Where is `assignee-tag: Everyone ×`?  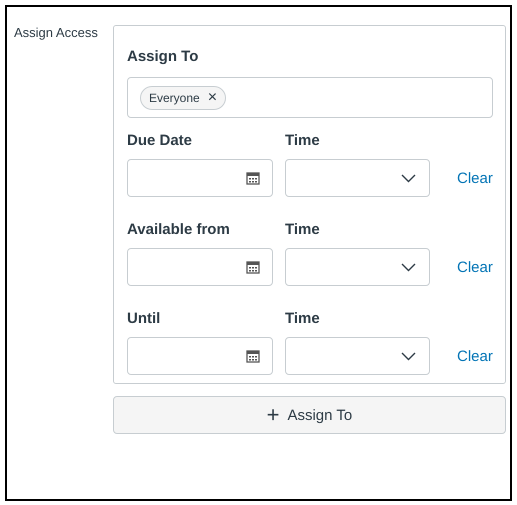 assignee-tag: Everyone × is located at coordinates (183, 98).